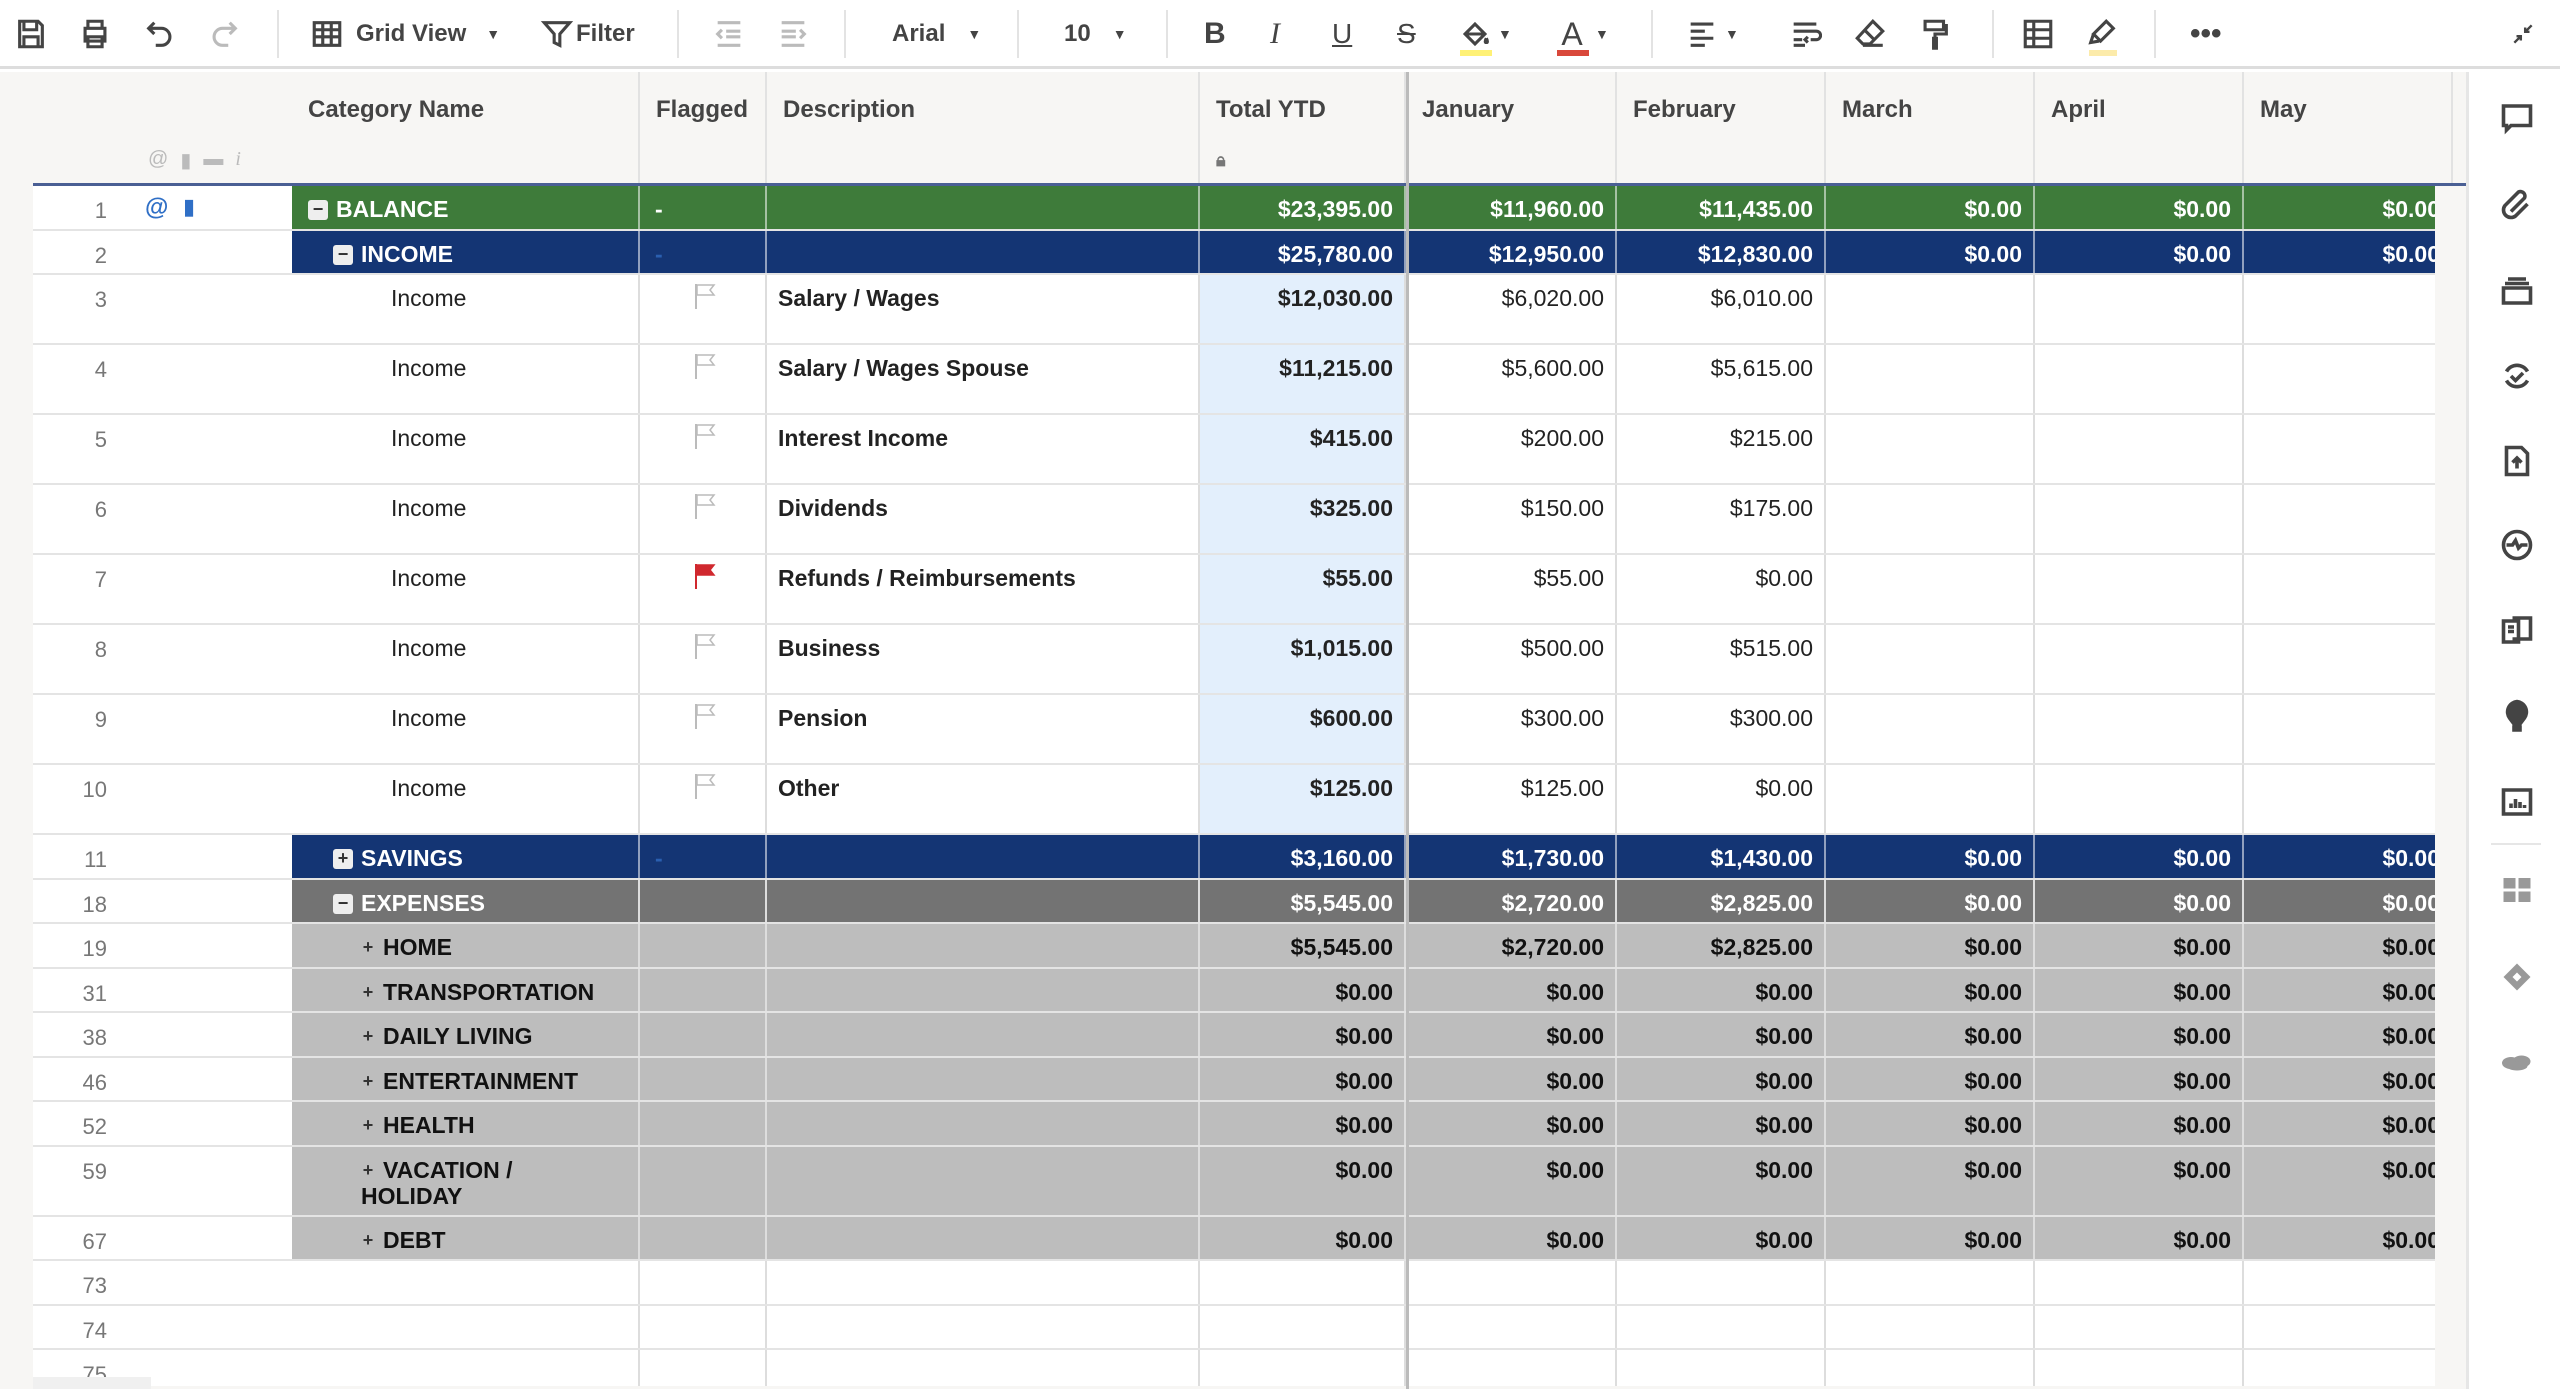 The width and height of the screenshot is (2560, 1389). What do you see at coordinates (1511, 519) in the screenshot?
I see `cell-january: $150.00` at bounding box center [1511, 519].